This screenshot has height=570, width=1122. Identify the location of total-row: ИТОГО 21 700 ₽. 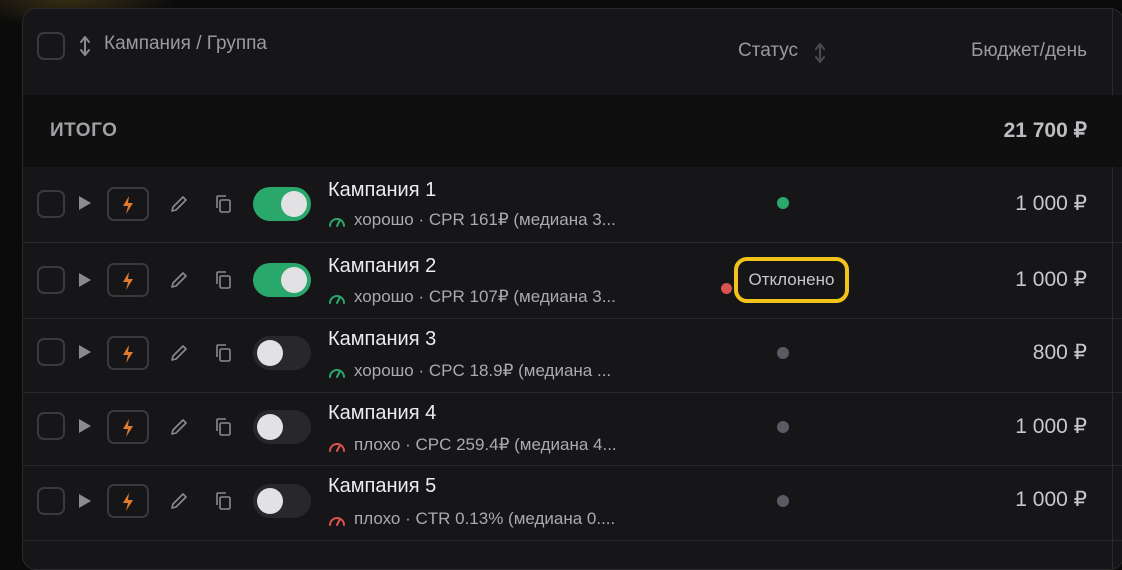
(572, 131).